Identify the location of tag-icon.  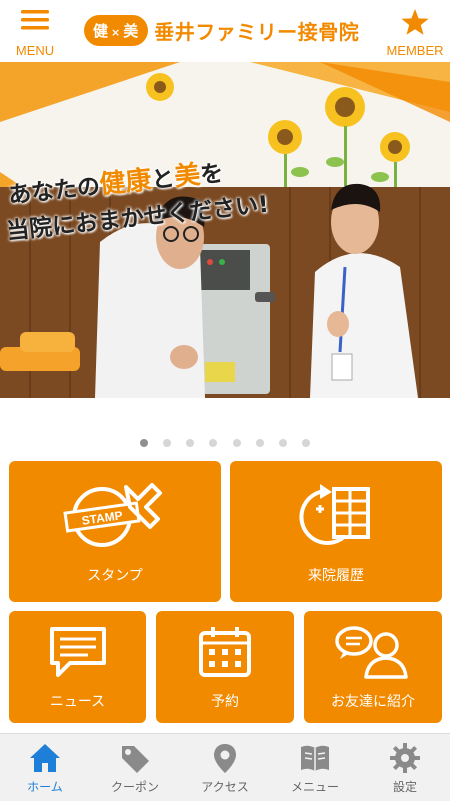
(135, 759).